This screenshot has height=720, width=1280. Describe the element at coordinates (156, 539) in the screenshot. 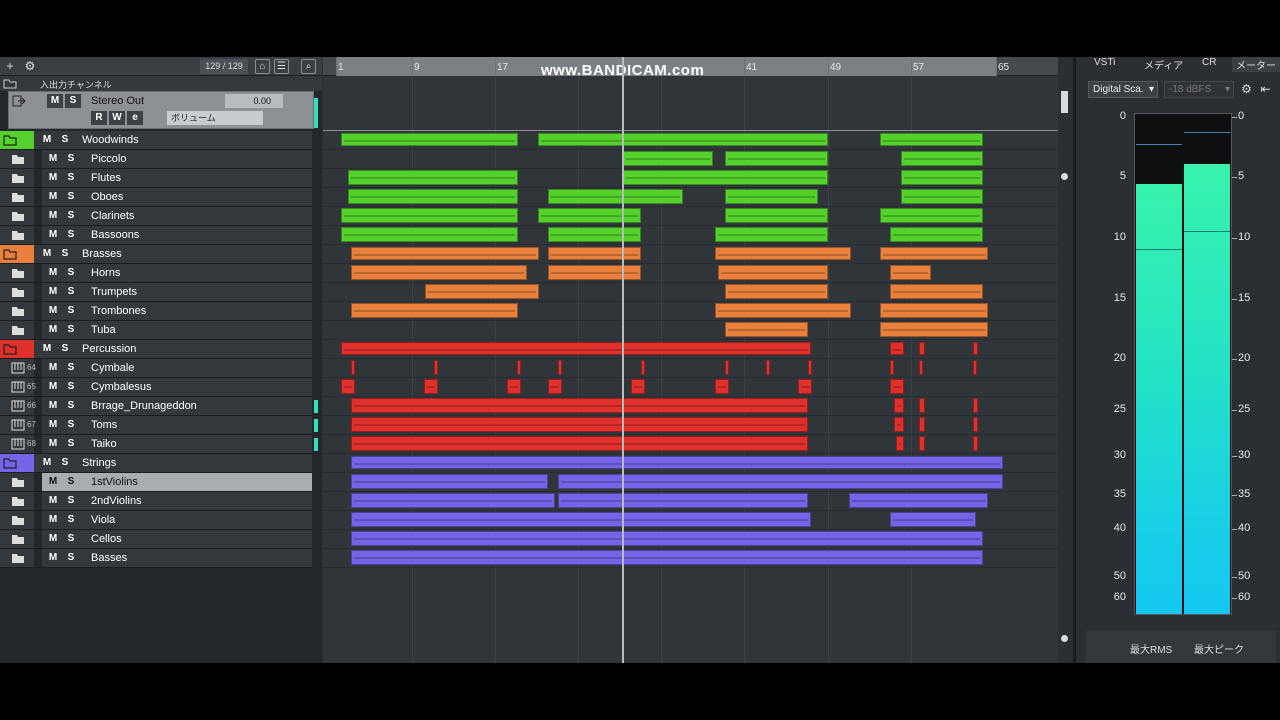

I see `track-cellos: M S Cellos` at that location.